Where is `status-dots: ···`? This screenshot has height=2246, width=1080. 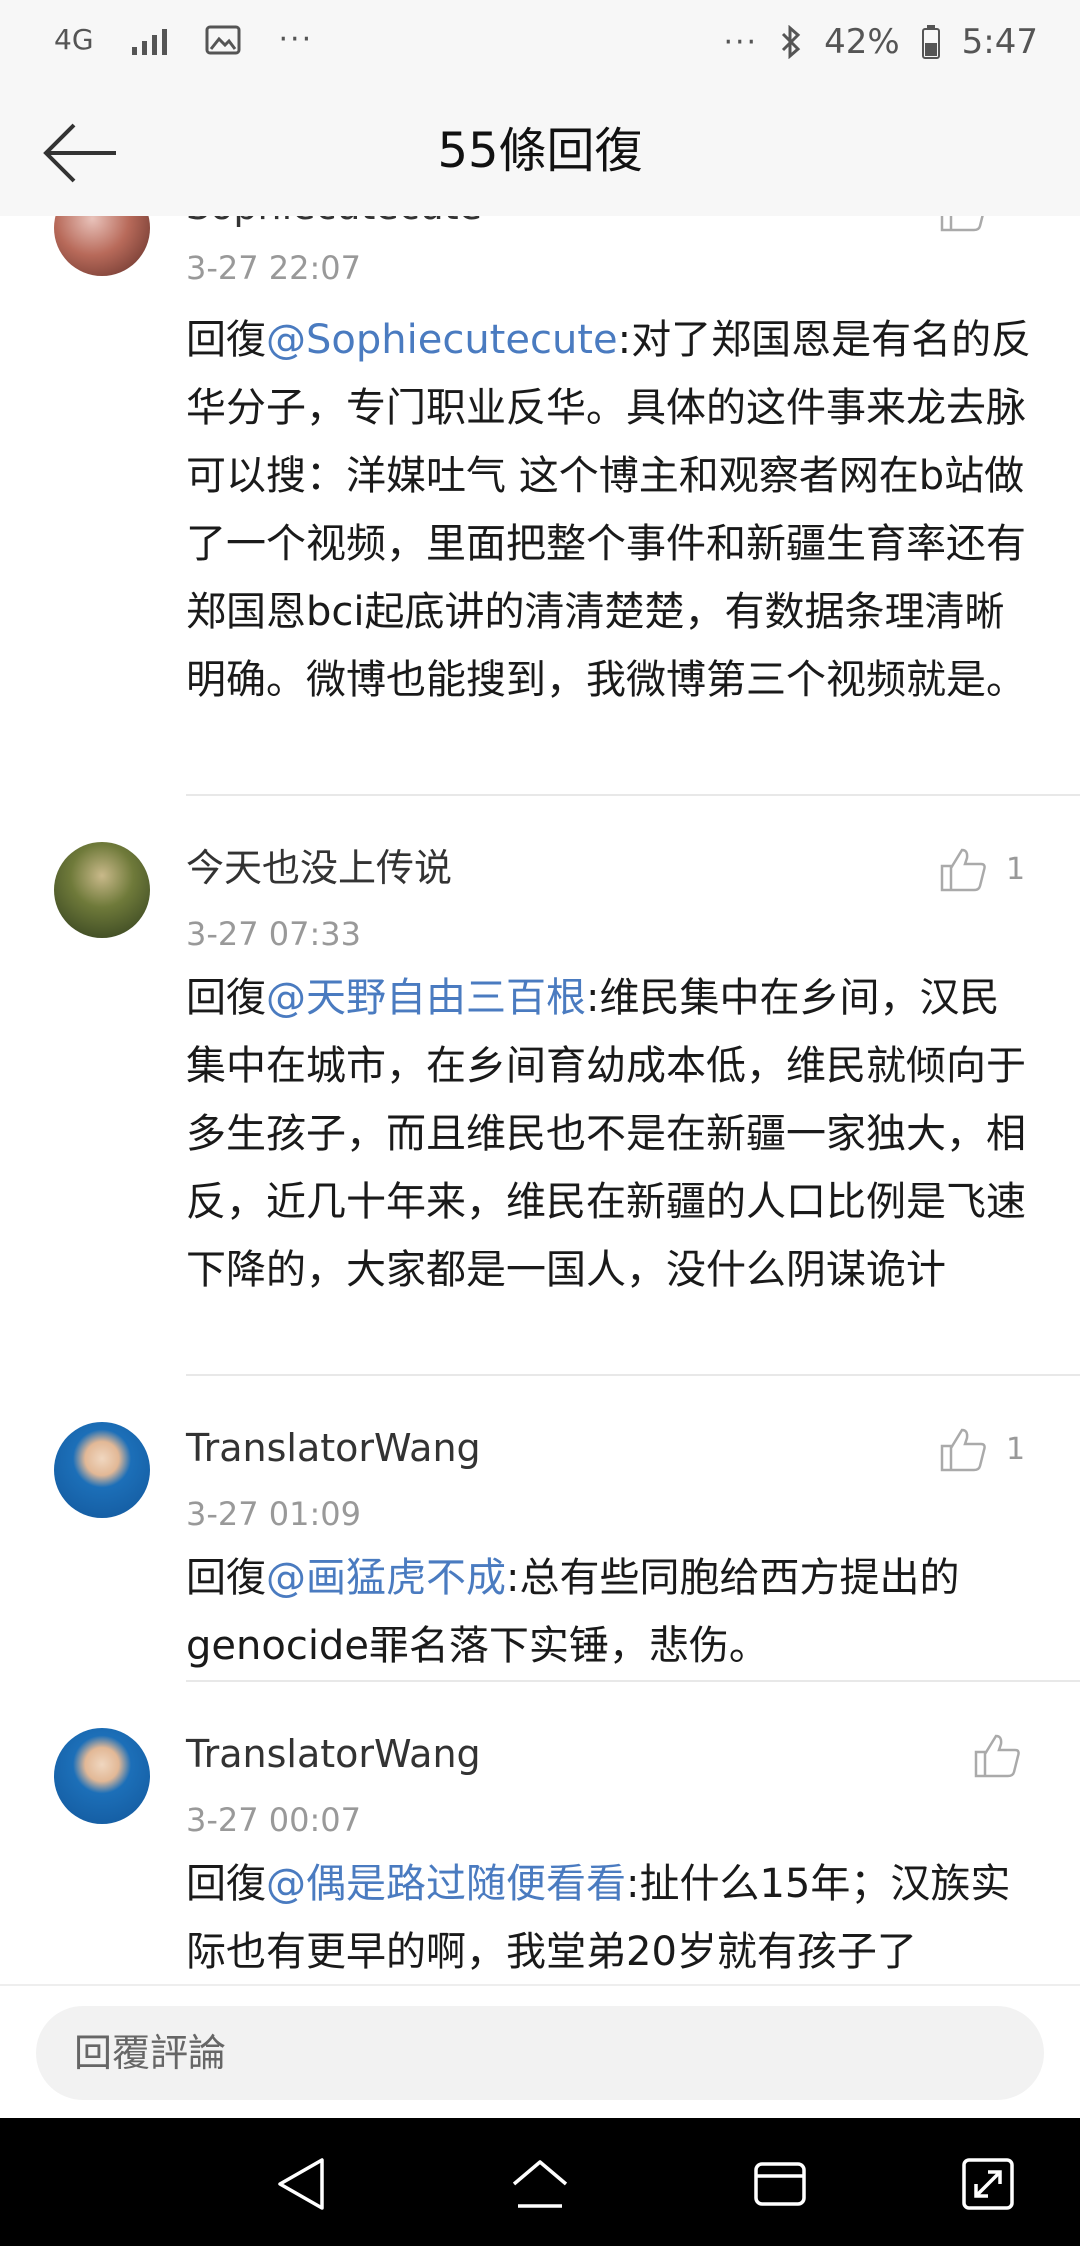
status-dots: ··· is located at coordinates (741, 42).